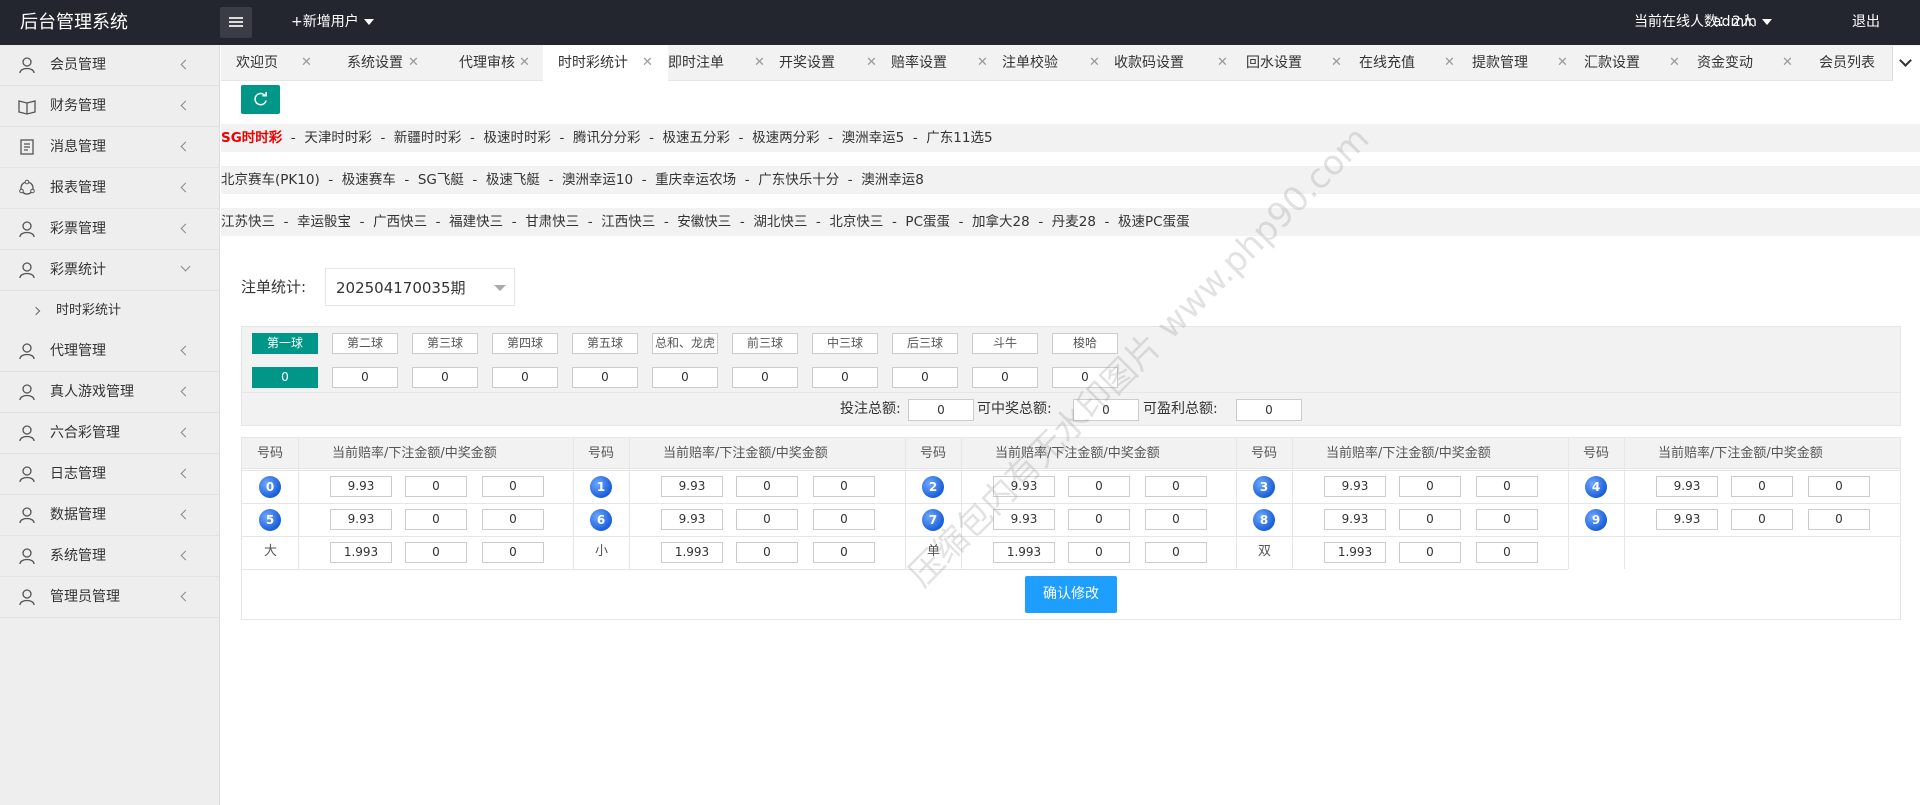  What do you see at coordinates (109, 270) in the screenshot?
I see `sidebar-item: 彩票统计` at bounding box center [109, 270].